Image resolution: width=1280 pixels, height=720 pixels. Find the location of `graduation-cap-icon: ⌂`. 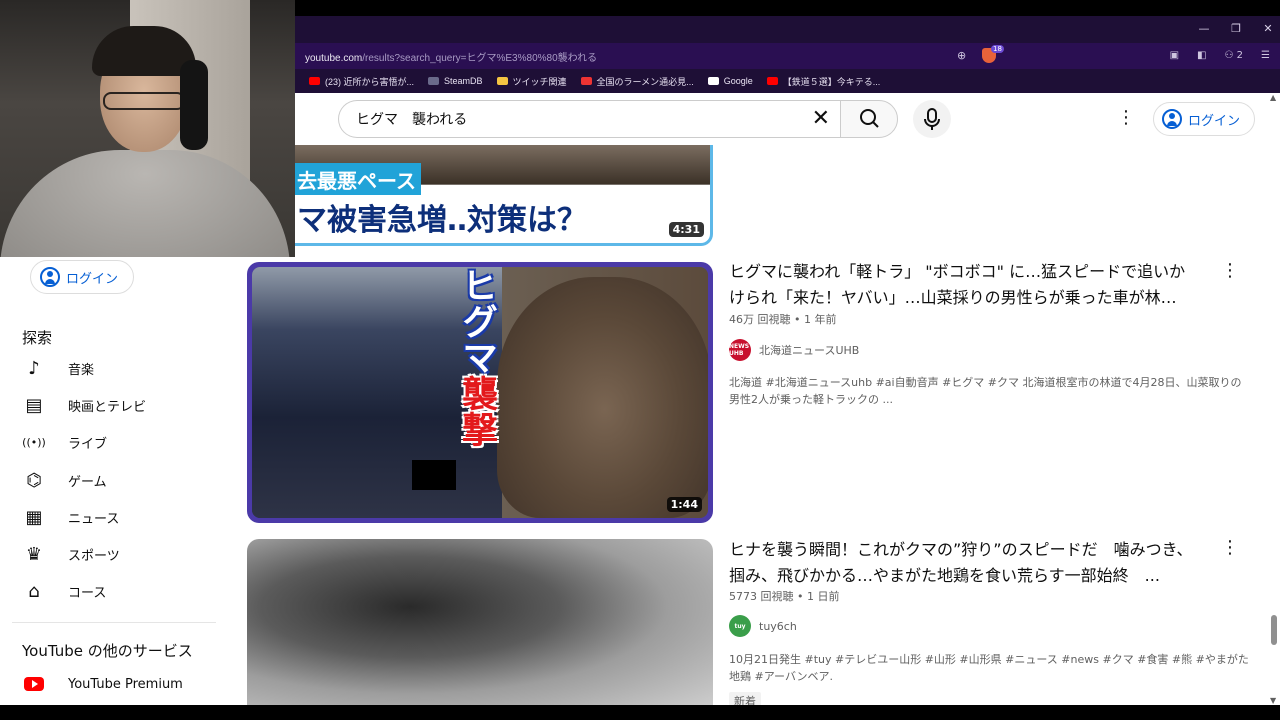

graduation-cap-icon: ⌂ is located at coordinates (34, 591).